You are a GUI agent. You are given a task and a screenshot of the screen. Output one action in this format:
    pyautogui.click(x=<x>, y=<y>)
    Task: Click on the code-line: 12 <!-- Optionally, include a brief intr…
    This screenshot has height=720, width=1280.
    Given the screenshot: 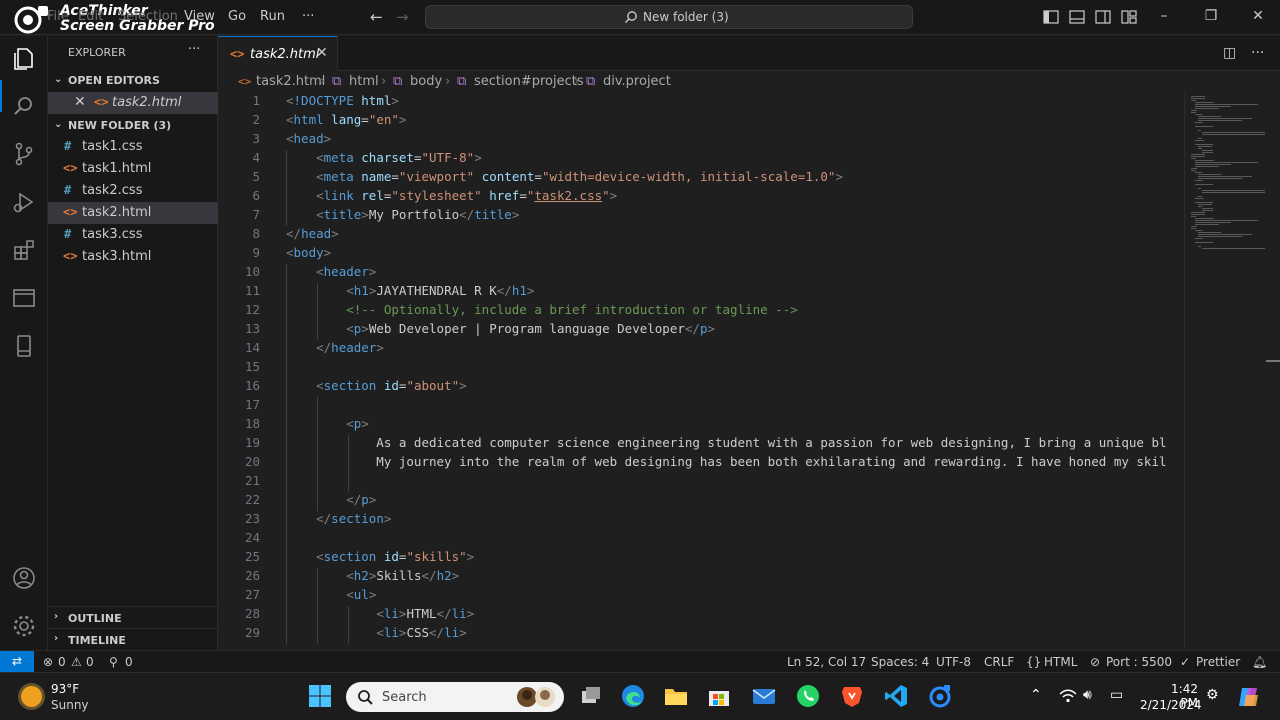 What is the action you would take?
    pyautogui.click(x=703, y=311)
    